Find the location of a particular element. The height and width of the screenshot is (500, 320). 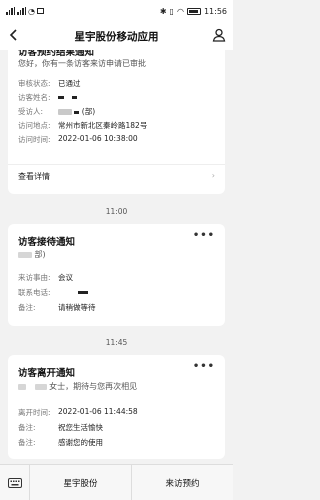

timestamp-divider: 11:45 is located at coordinates (116, 342).